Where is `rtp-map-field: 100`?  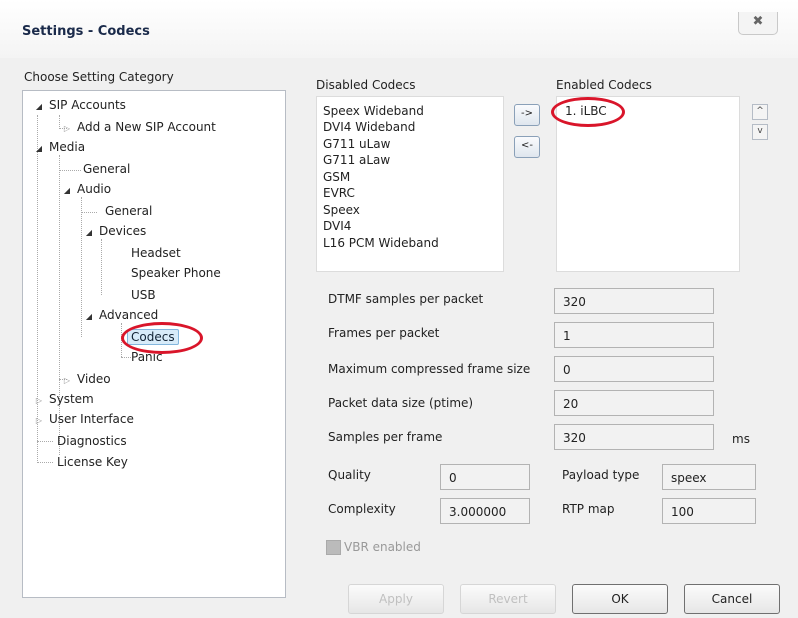
rtp-map-field: 100 is located at coordinates (709, 511).